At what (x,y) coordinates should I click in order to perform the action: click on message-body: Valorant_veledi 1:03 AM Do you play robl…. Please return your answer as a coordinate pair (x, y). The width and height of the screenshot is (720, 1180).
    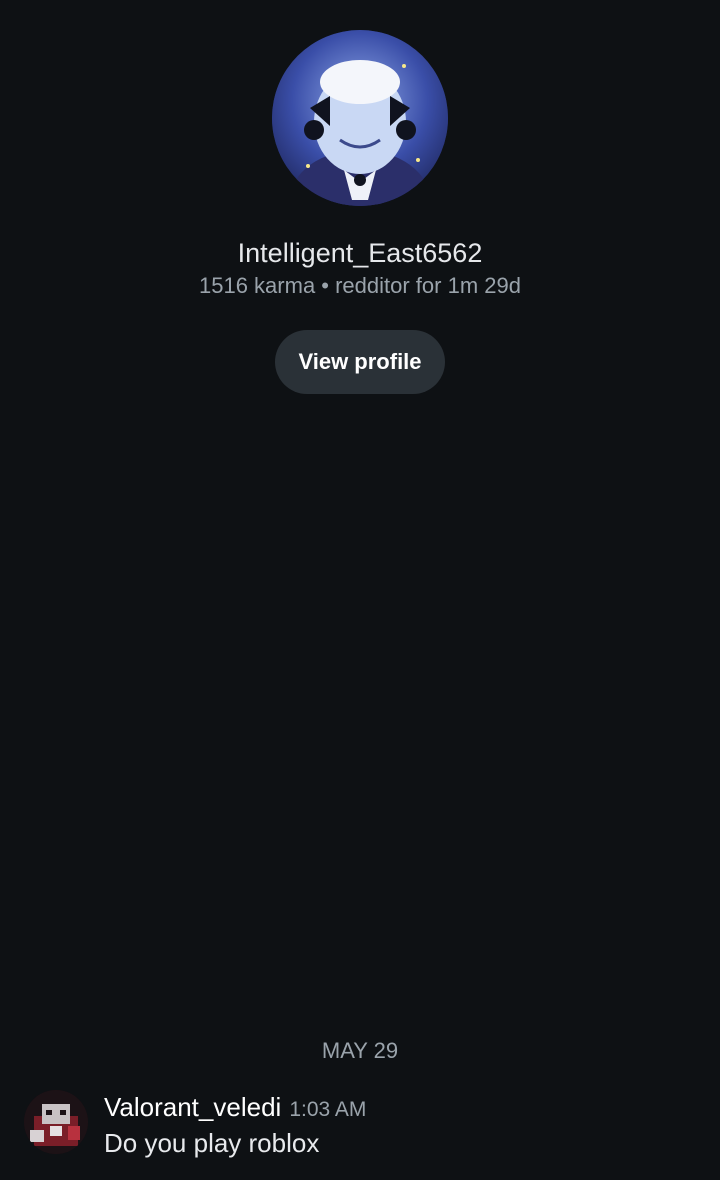
    Looking at the image, I should click on (235, 1125).